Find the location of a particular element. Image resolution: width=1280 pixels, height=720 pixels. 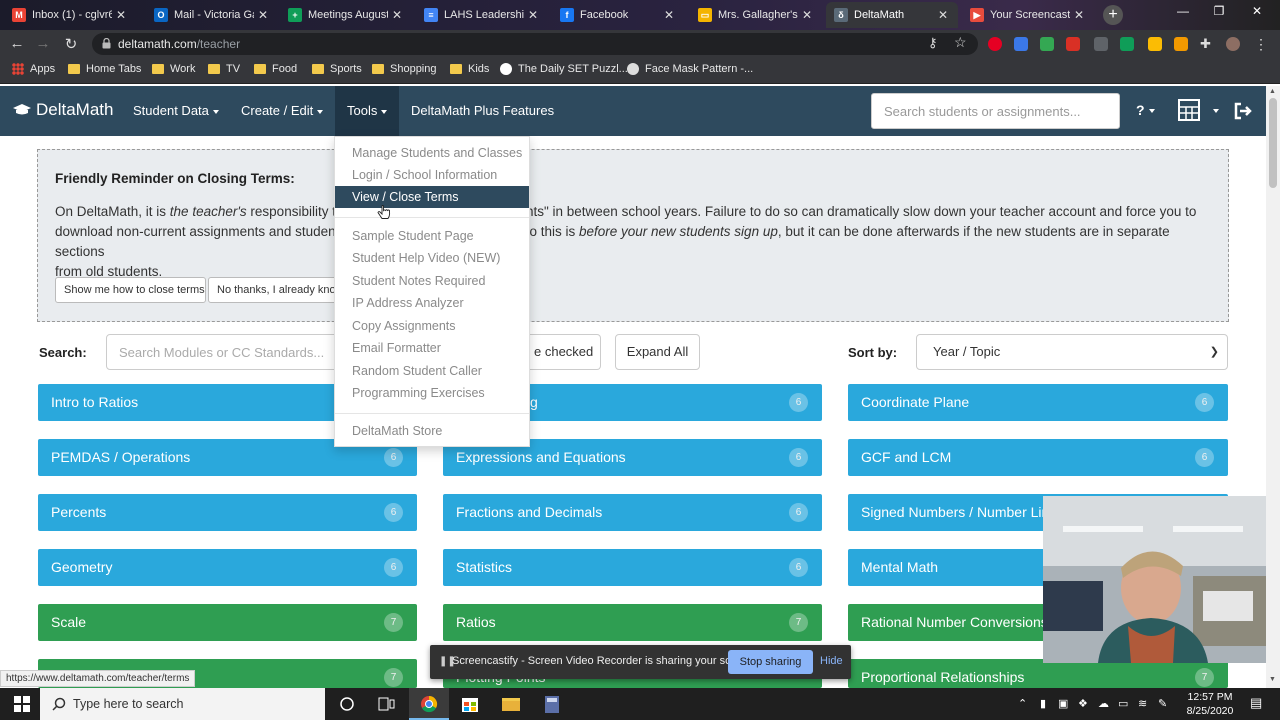

browser-tab: ≡ LAHS Leadership ✕ is located at coordinates (482, 15).